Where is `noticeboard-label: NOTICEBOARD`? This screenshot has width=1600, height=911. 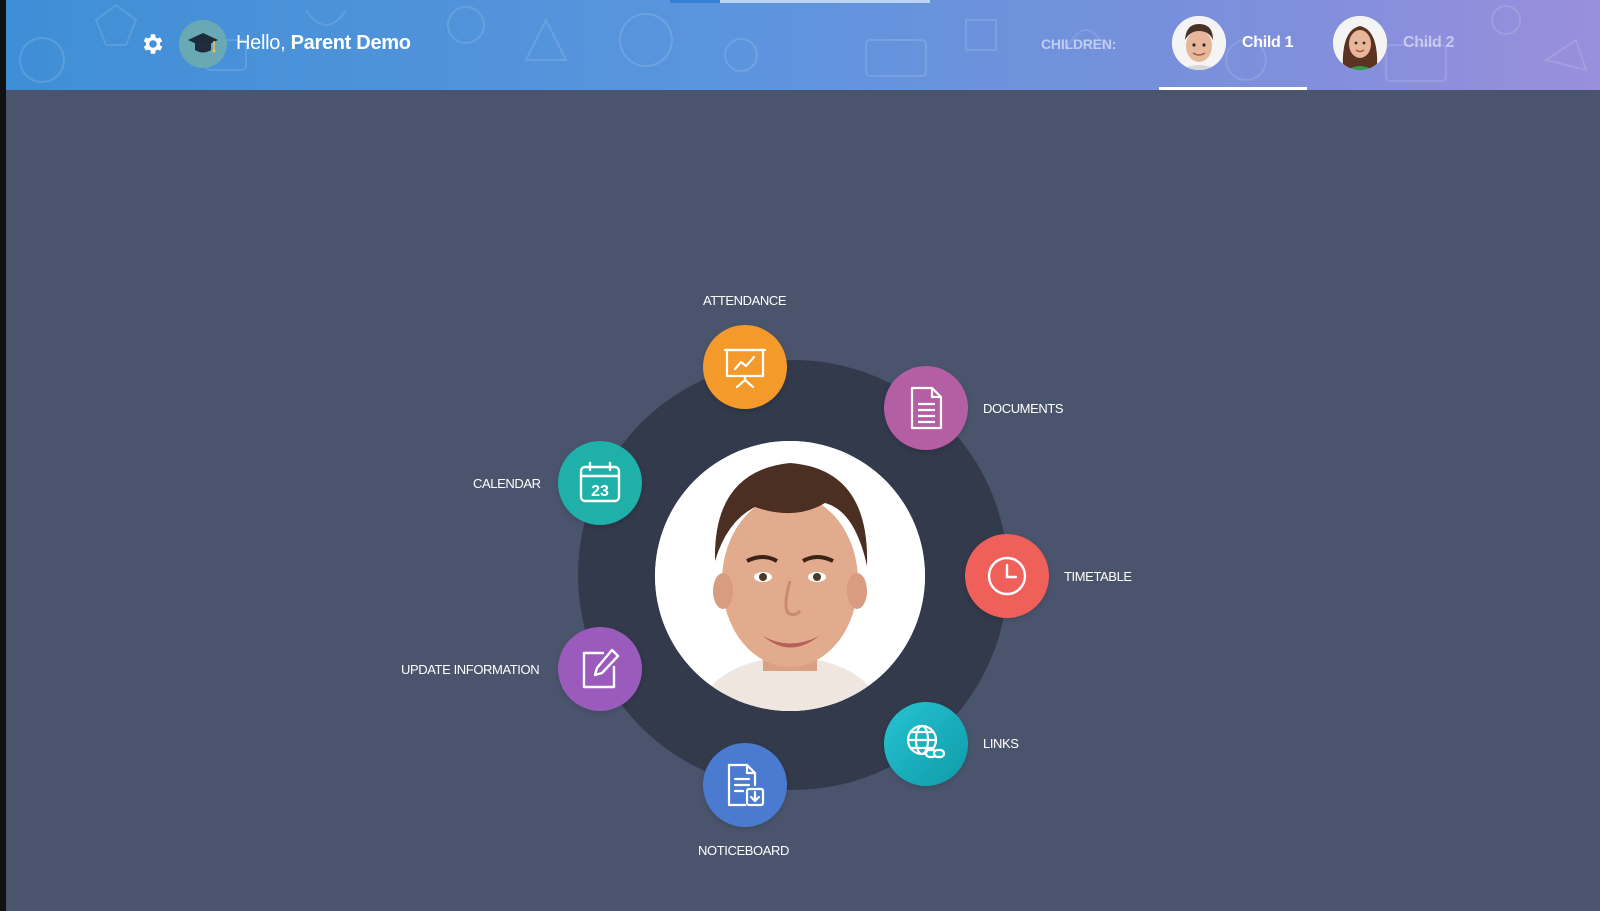 noticeboard-label: NOTICEBOARD is located at coordinates (743, 850).